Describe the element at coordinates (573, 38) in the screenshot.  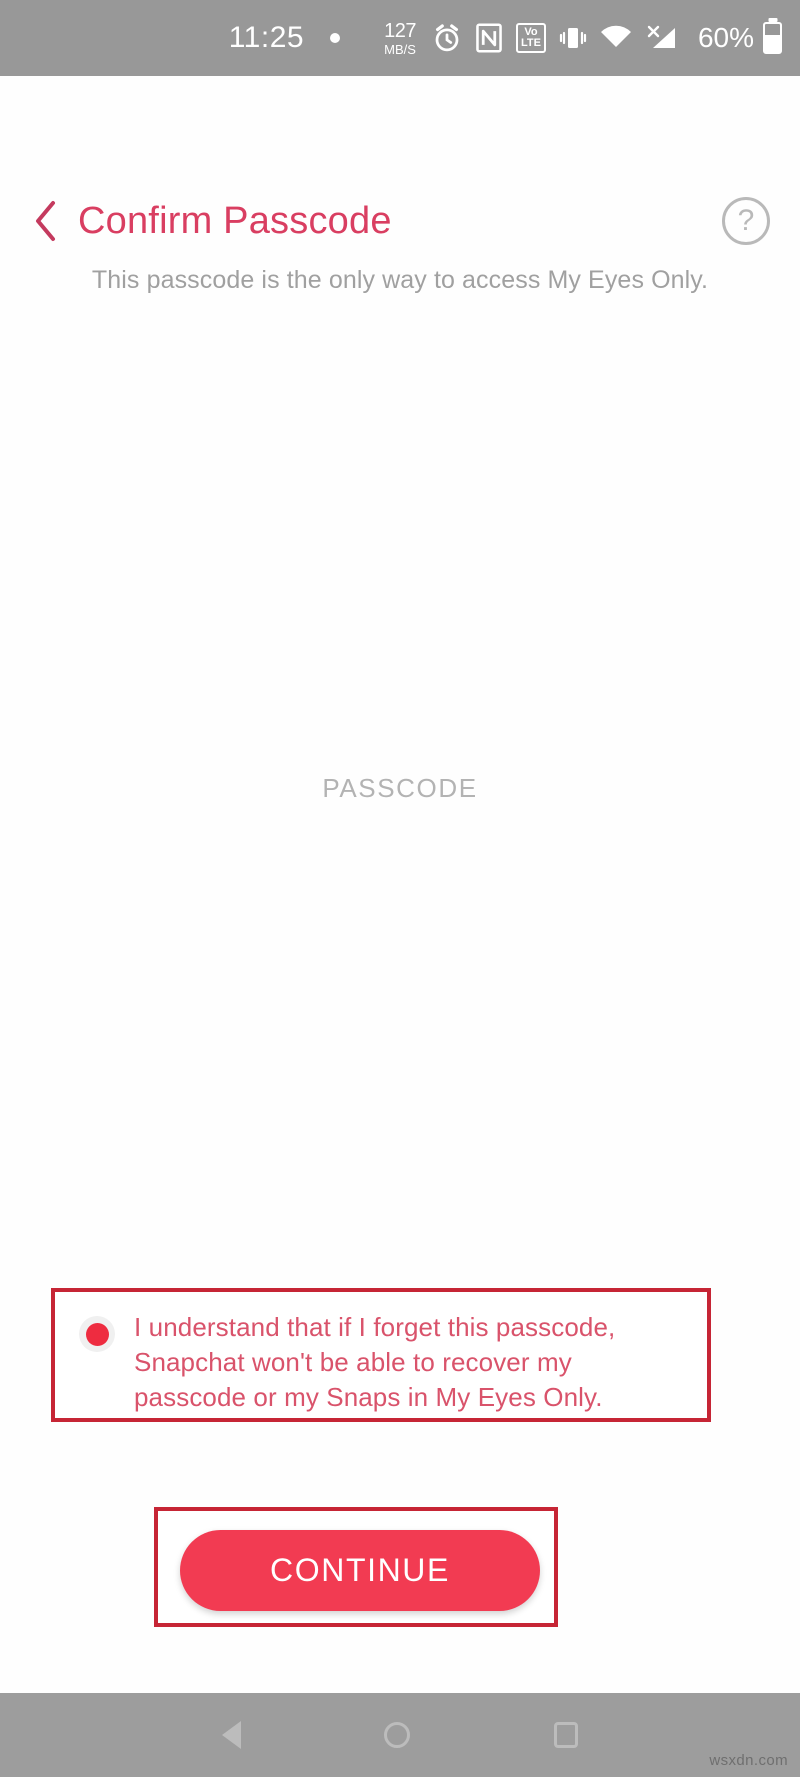
I see `vibrate-icon` at that location.